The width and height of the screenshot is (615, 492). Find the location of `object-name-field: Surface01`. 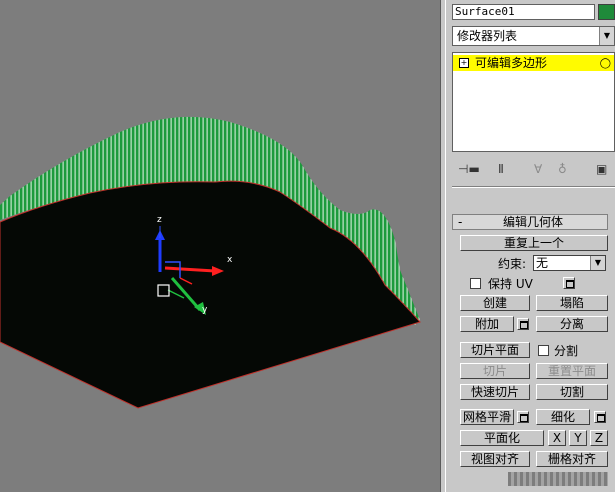

object-name-field: Surface01 is located at coordinates (523, 12).